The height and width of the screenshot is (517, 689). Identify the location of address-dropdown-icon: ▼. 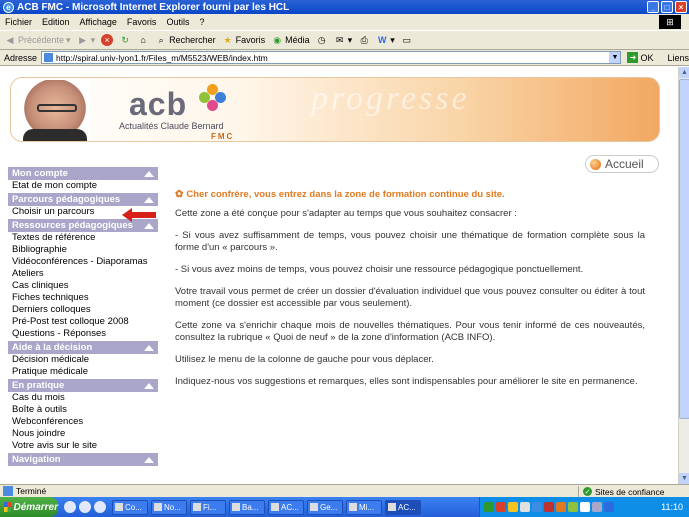
(615, 57).